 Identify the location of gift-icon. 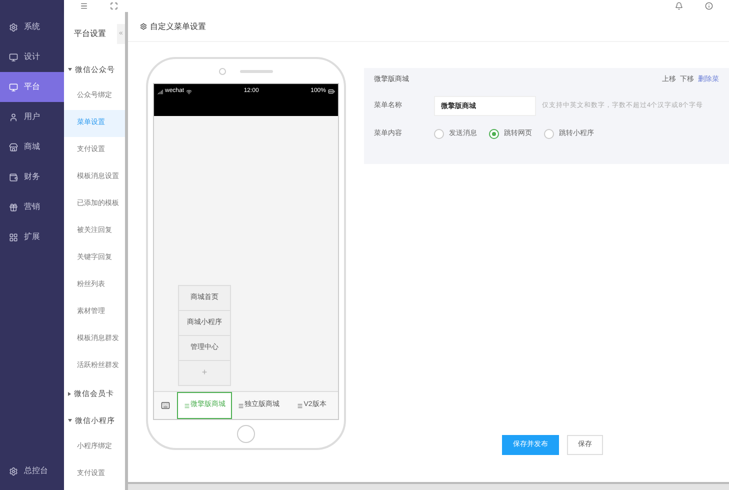
(13, 207).